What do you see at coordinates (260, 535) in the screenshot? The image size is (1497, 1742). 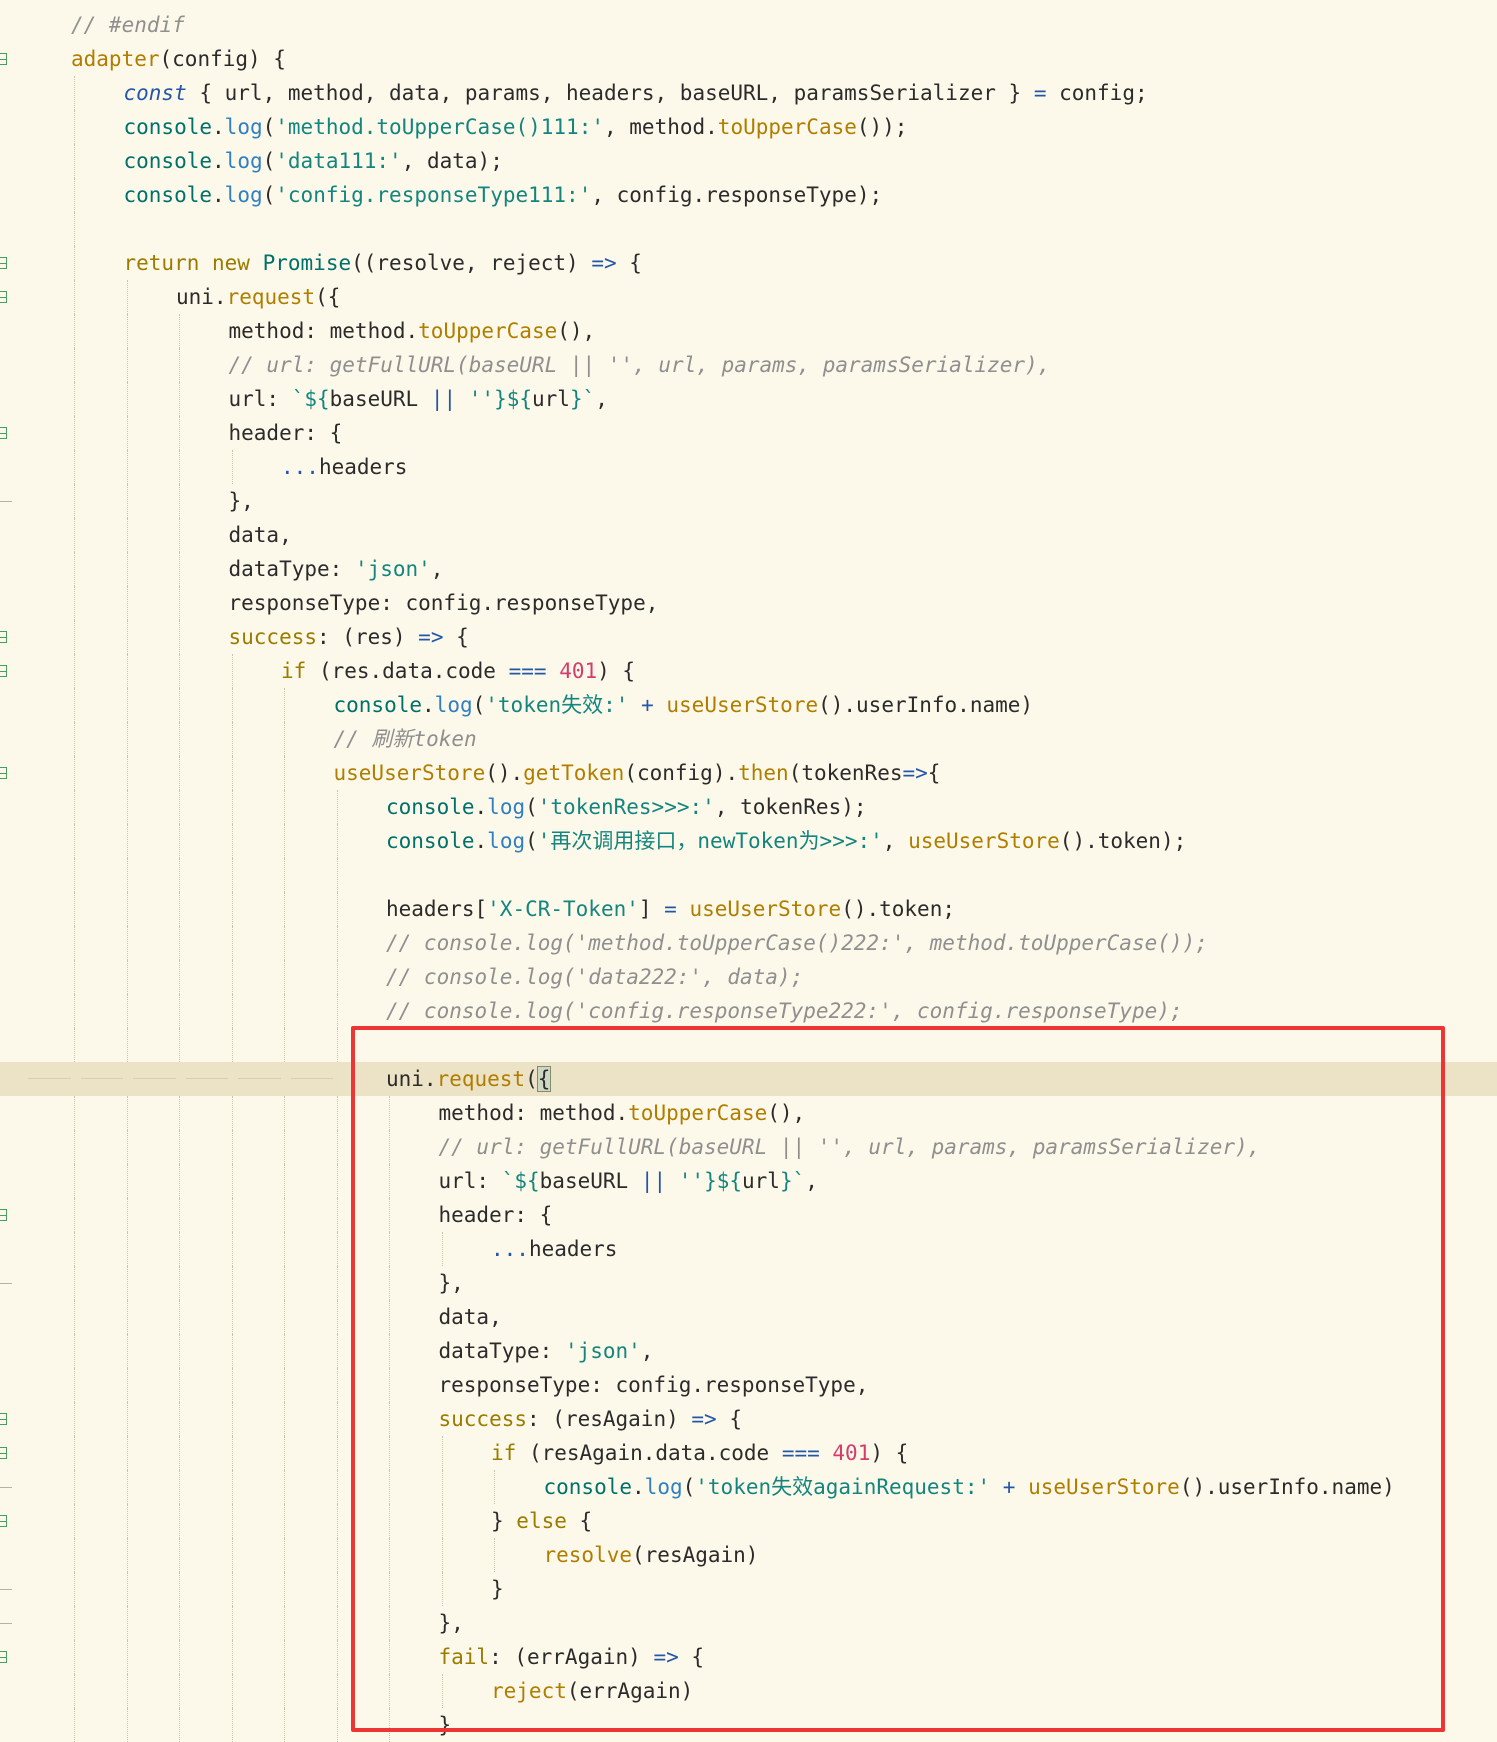 I see `code-token: data,` at bounding box center [260, 535].